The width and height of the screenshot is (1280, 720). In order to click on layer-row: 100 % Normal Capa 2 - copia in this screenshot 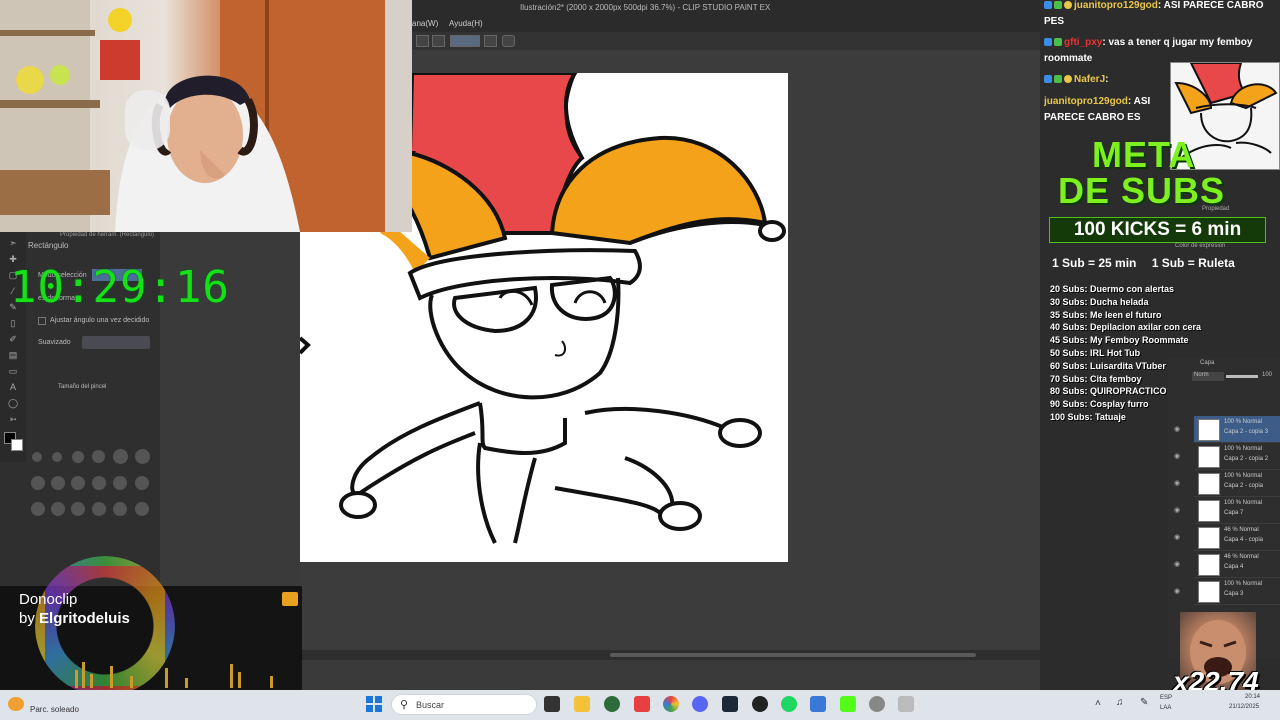, I will do `click(1237, 483)`.